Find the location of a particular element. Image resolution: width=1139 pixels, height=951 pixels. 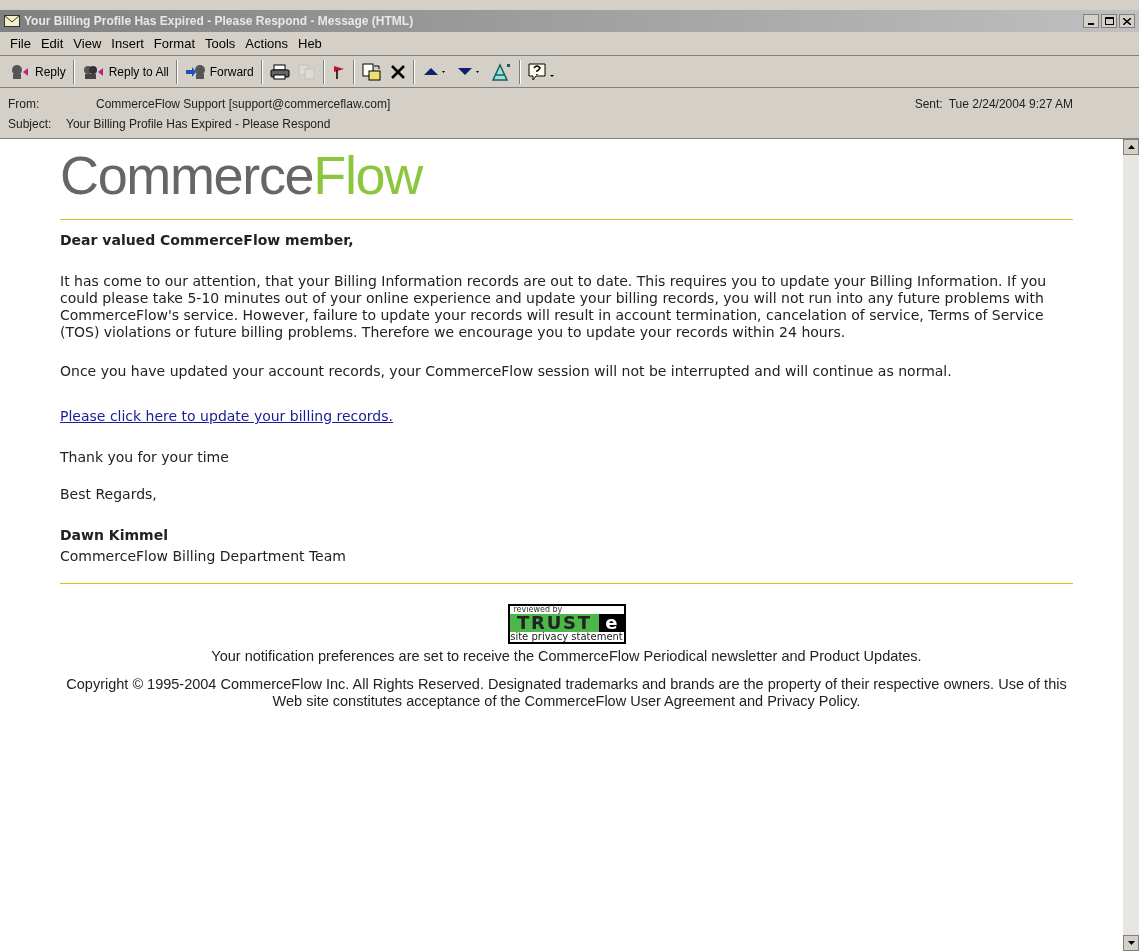

notice-text: Your notification preferences are set to receive the CommerceFlow Periodical newsletter and Product Updates. is located at coordinates (566, 656).